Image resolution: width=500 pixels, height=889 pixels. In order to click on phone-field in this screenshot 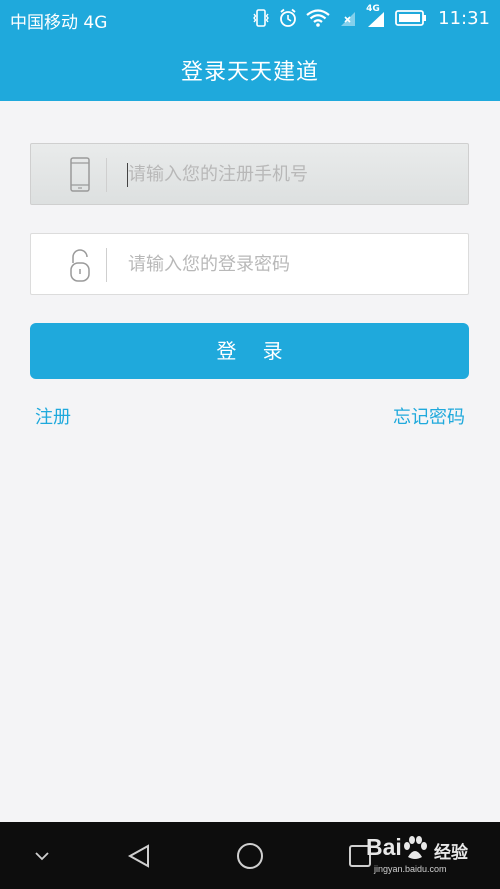, I will do `click(249, 174)`.